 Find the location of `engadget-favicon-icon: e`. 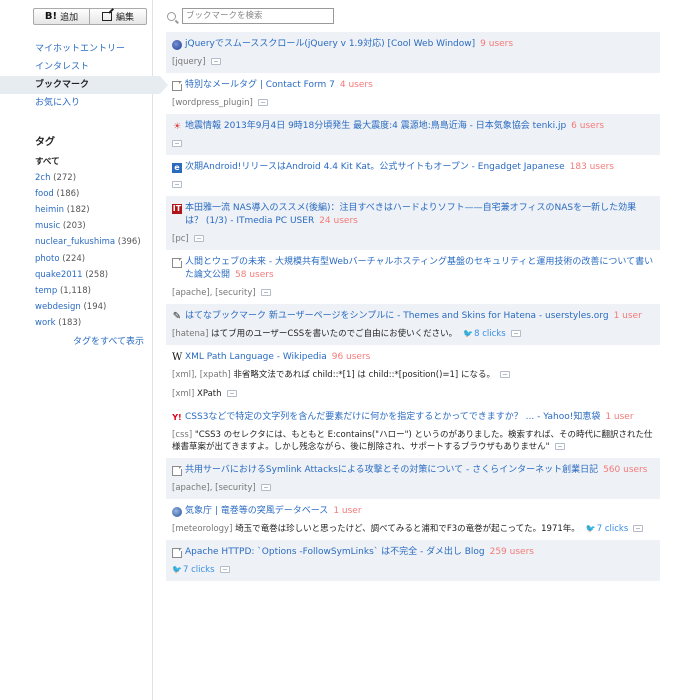

engadget-favicon-icon: e is located at coordinates (177, 167).